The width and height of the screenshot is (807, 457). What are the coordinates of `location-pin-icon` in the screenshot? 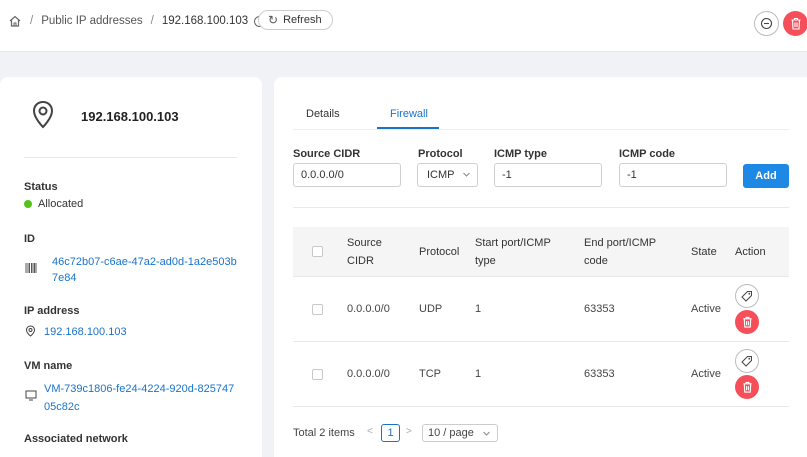 It's located at (43, 116).